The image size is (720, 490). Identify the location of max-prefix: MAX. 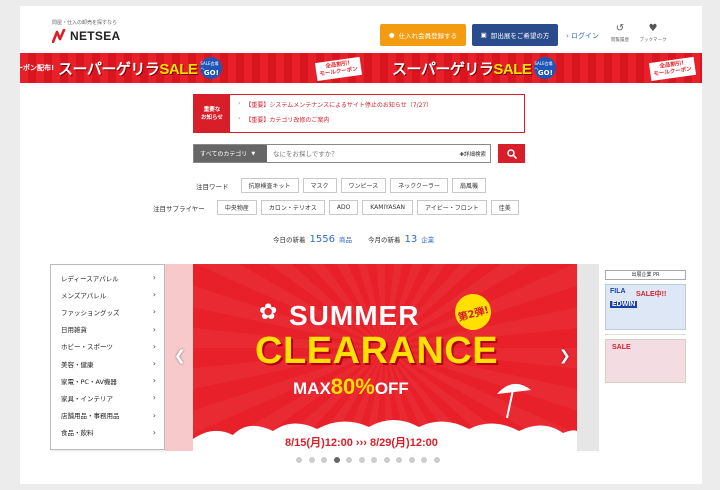
(312, 388).